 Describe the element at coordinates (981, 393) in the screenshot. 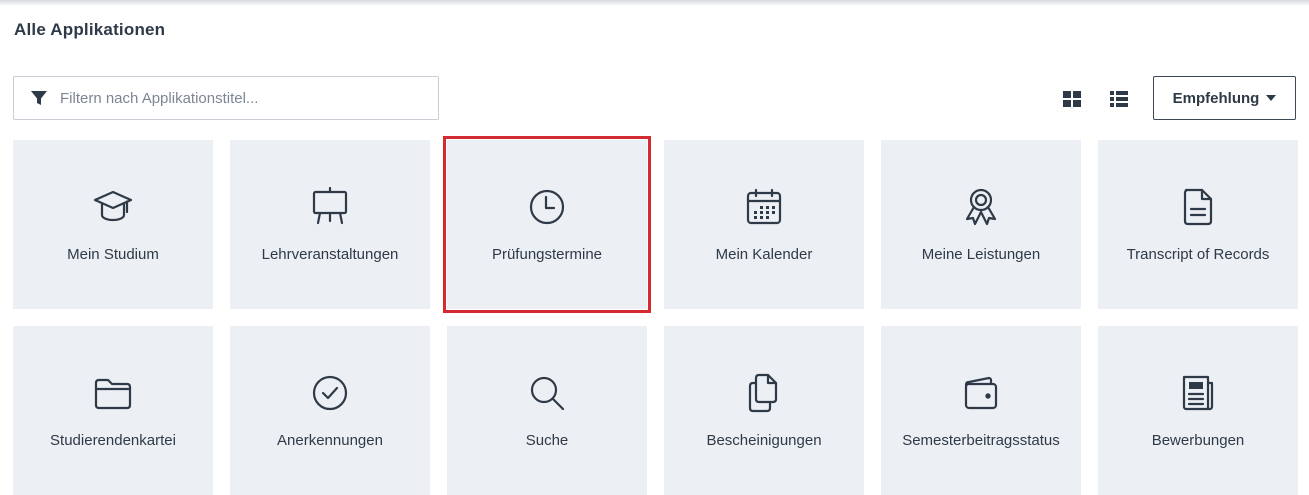

I see `wallet-icon` at that location.